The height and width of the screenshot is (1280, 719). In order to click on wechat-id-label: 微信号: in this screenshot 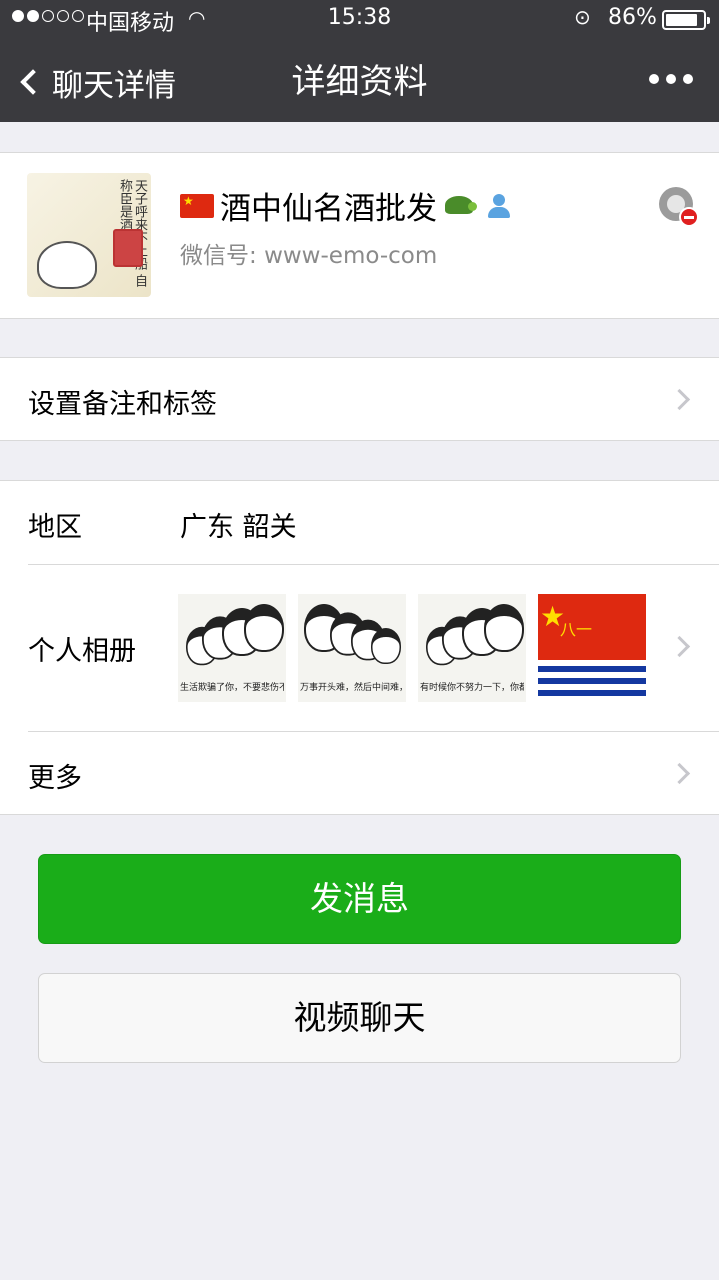, I will do `click(218, 256)`.